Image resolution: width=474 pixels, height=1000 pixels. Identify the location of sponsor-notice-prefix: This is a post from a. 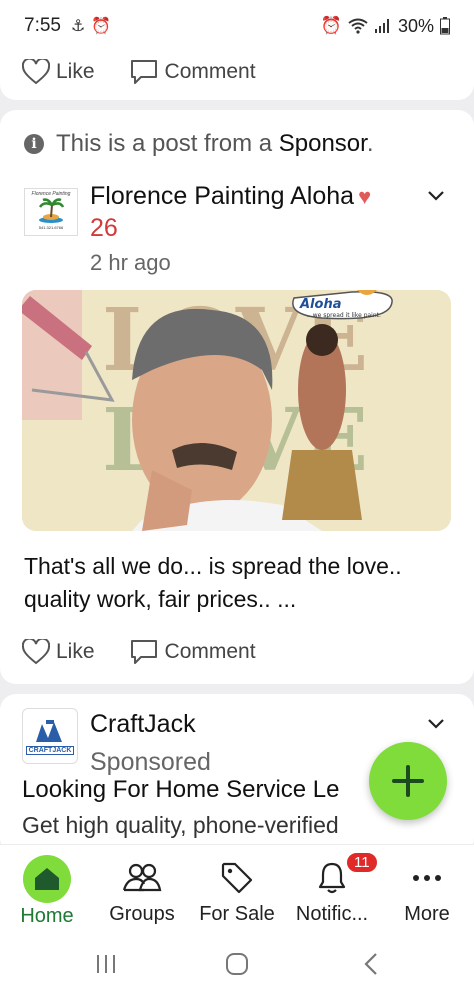
(164, 143).